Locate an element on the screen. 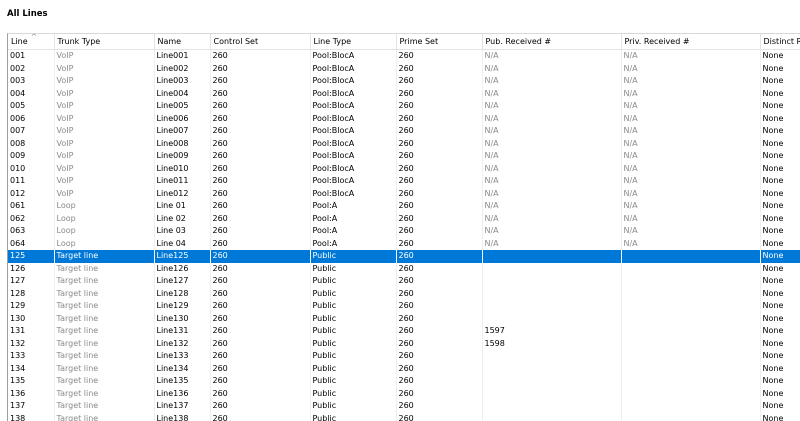 This screenshot has height=421, width=800. table-row: 138 Target line Line138 260 Public 260 None is located at coordinates (404, 416).